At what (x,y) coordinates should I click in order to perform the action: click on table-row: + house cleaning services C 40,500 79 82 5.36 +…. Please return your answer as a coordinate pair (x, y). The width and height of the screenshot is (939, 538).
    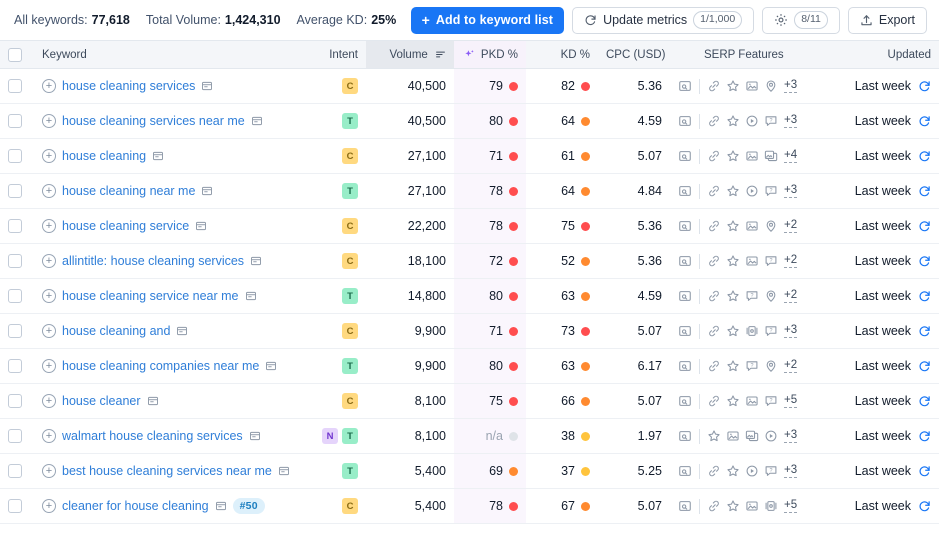
    Looking at the image, I should click on (469, 86).